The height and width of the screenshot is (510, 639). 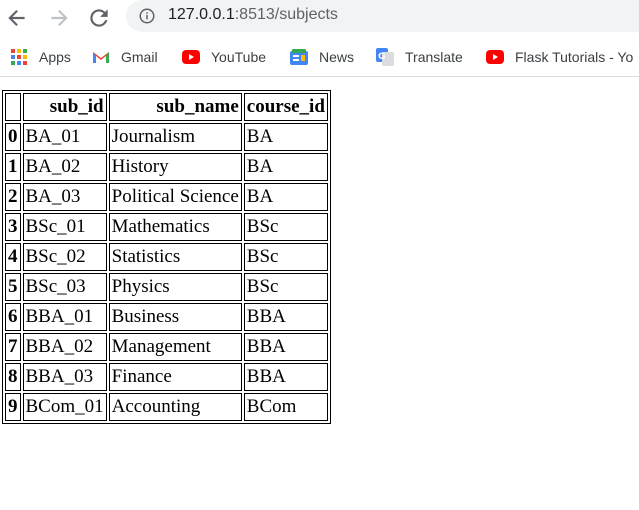 I want to click on cell-sub-id: BBA_03, so click(x=64, y=377).